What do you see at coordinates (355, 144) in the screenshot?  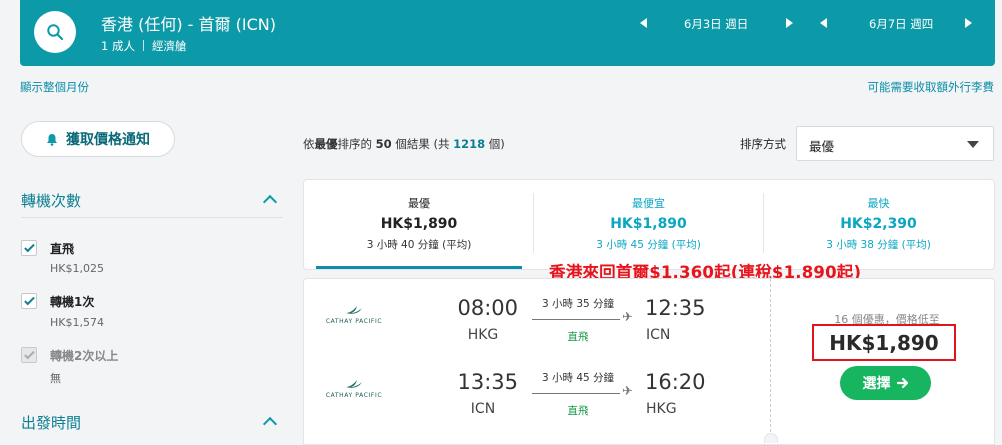 I see `summary-text: 排序的` at bounding box center [355, 144].